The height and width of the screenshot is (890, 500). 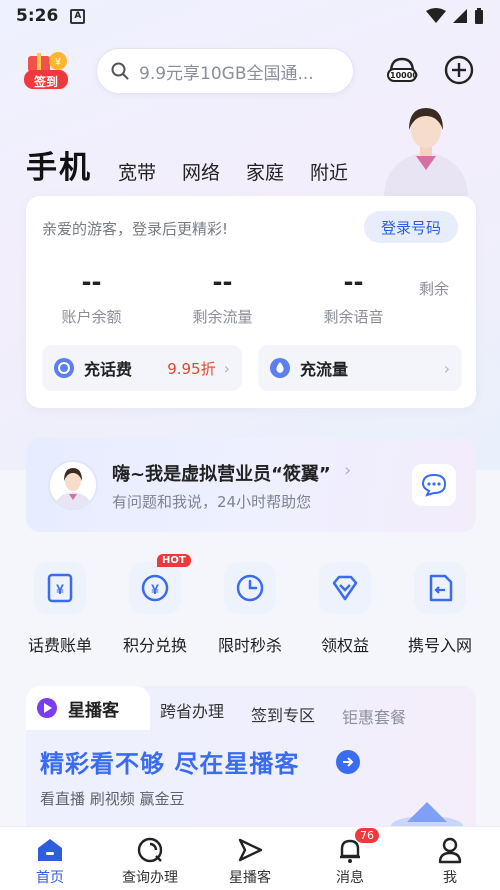 What do you see at coordinates (142, 368) in the screenshot?
I see `recharge-phone-button: 充话费 9.95折 ›` at bounding box center [142, 368].